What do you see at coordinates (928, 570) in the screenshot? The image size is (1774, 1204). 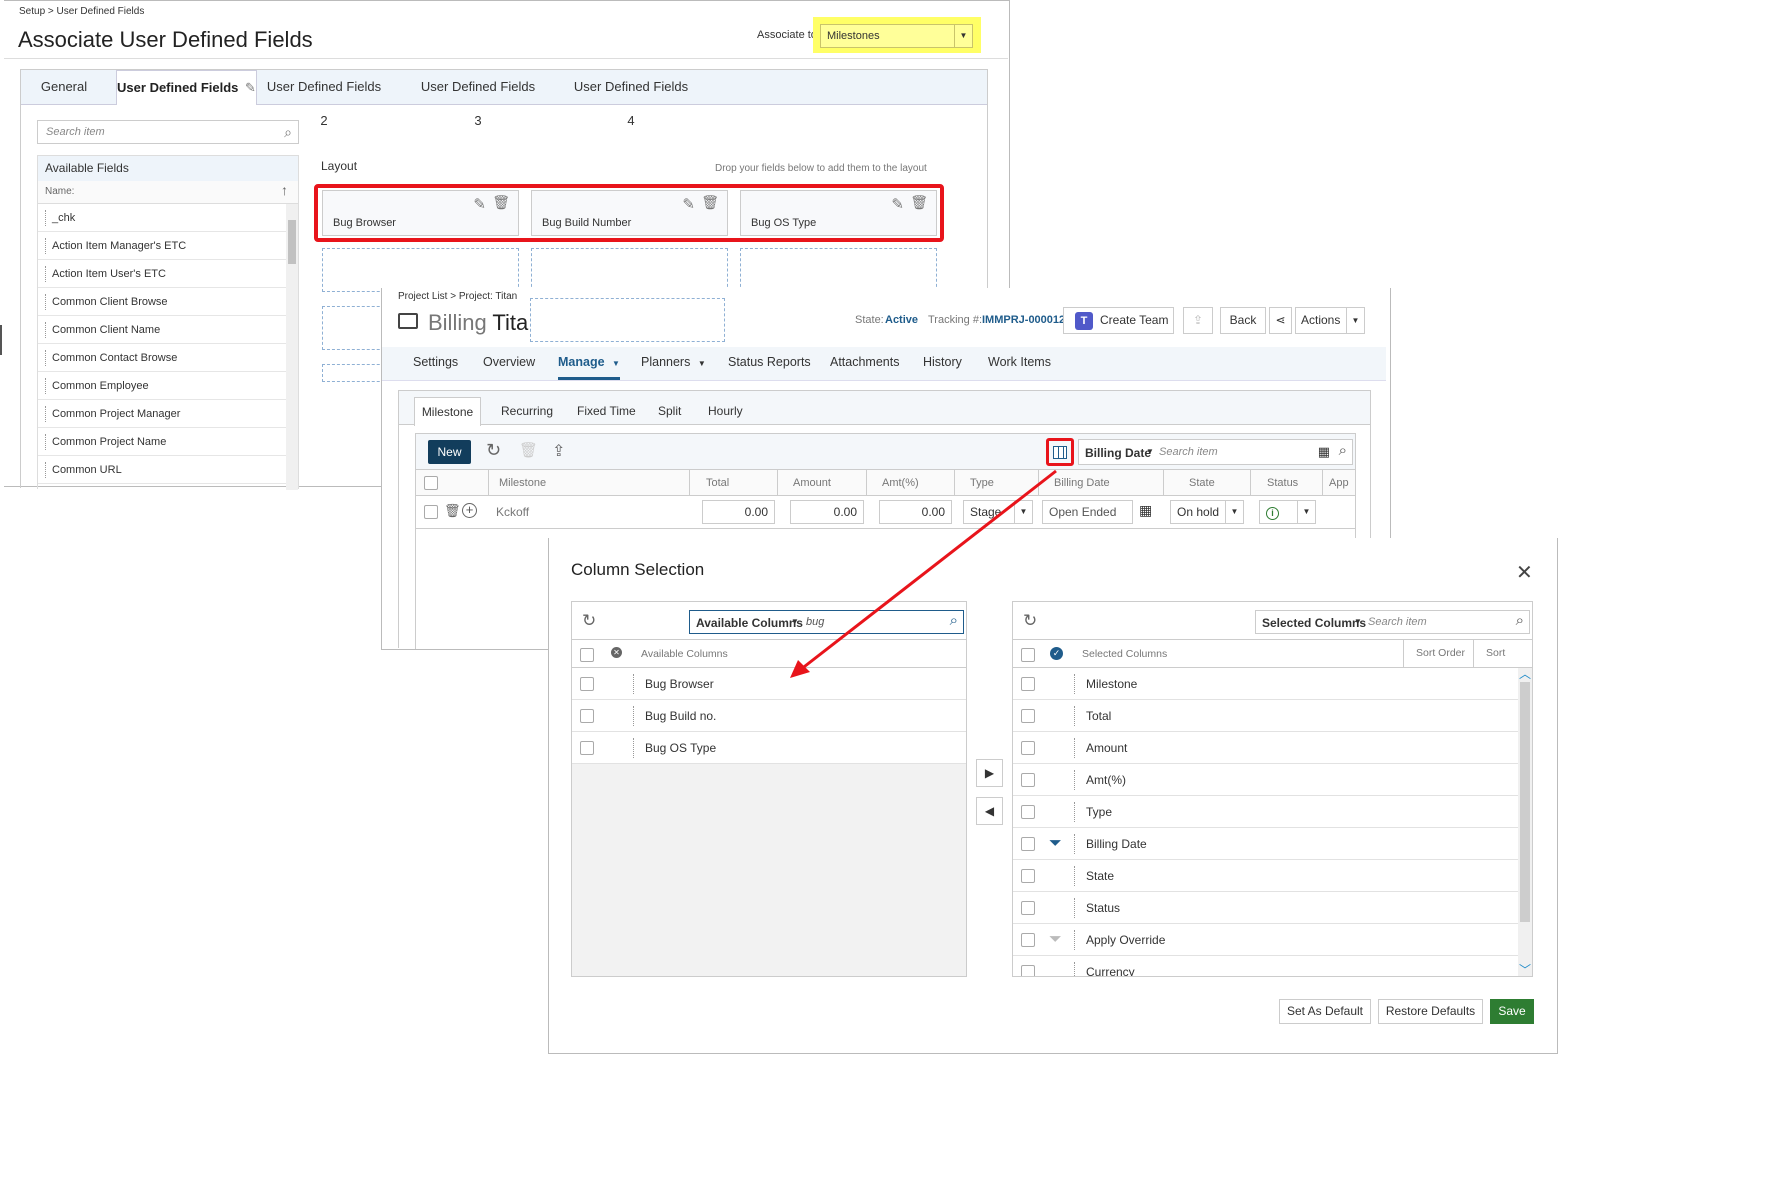 I see `annotation-arrow-line` at bounding box center [928, 570].